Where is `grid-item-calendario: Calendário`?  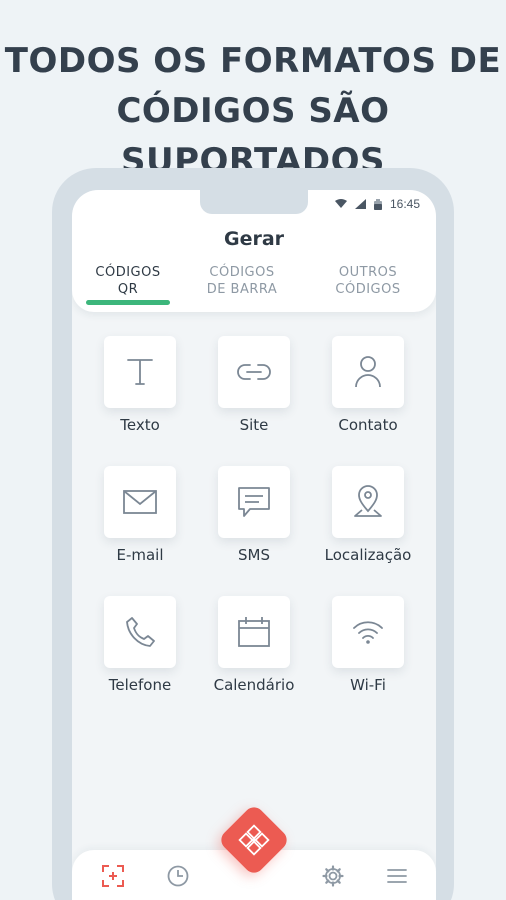 grid-item-calendario: Calendário is located at coordinates (254, 645).